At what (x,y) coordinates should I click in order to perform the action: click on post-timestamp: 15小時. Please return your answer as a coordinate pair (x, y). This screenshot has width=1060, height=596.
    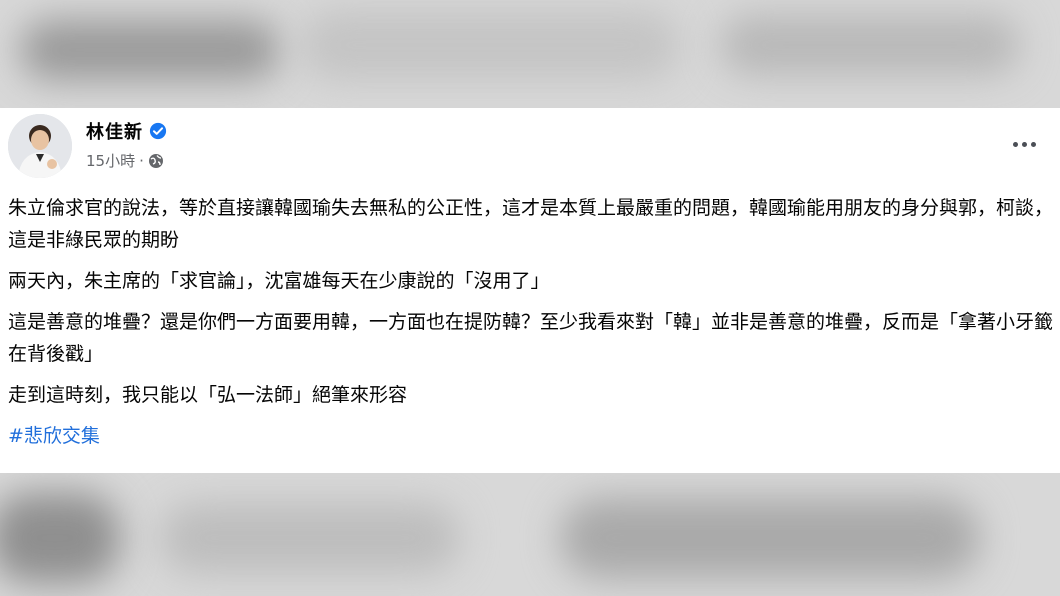
    Looking at the image, I should click on (110, 160).